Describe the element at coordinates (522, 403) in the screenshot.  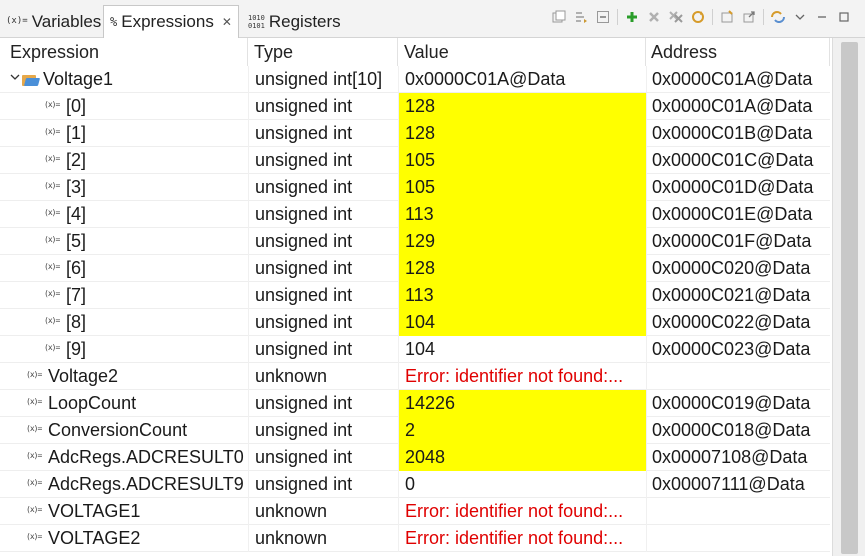
I see `value-cell: 14226` at that location.